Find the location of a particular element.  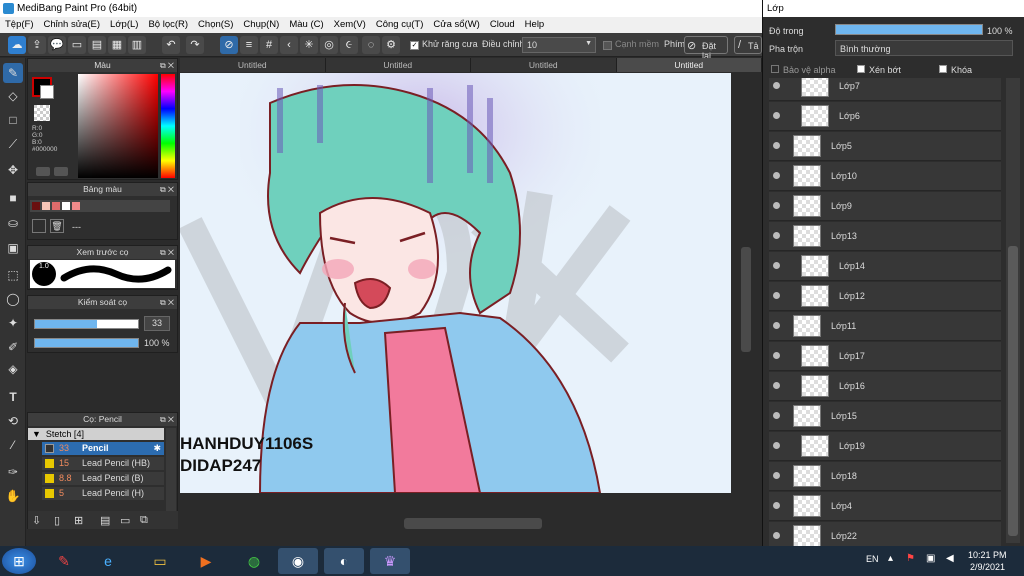

reset-button: ⊘ Đặt lại is located at coordinates (706, 48).